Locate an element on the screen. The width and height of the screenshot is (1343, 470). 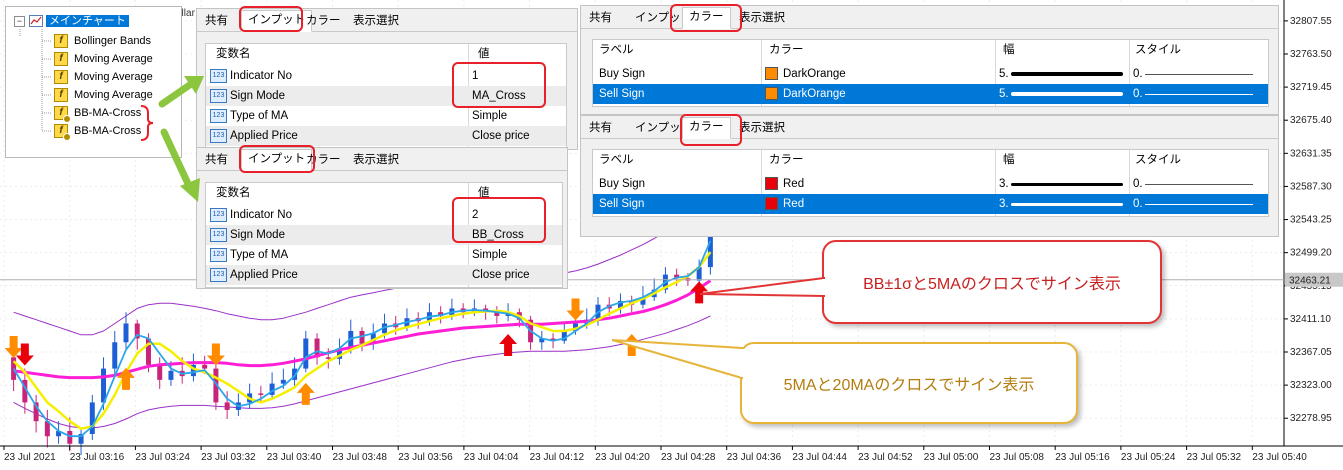
price-tick-label: 32499.20 is located at coordinates (1311, 253).